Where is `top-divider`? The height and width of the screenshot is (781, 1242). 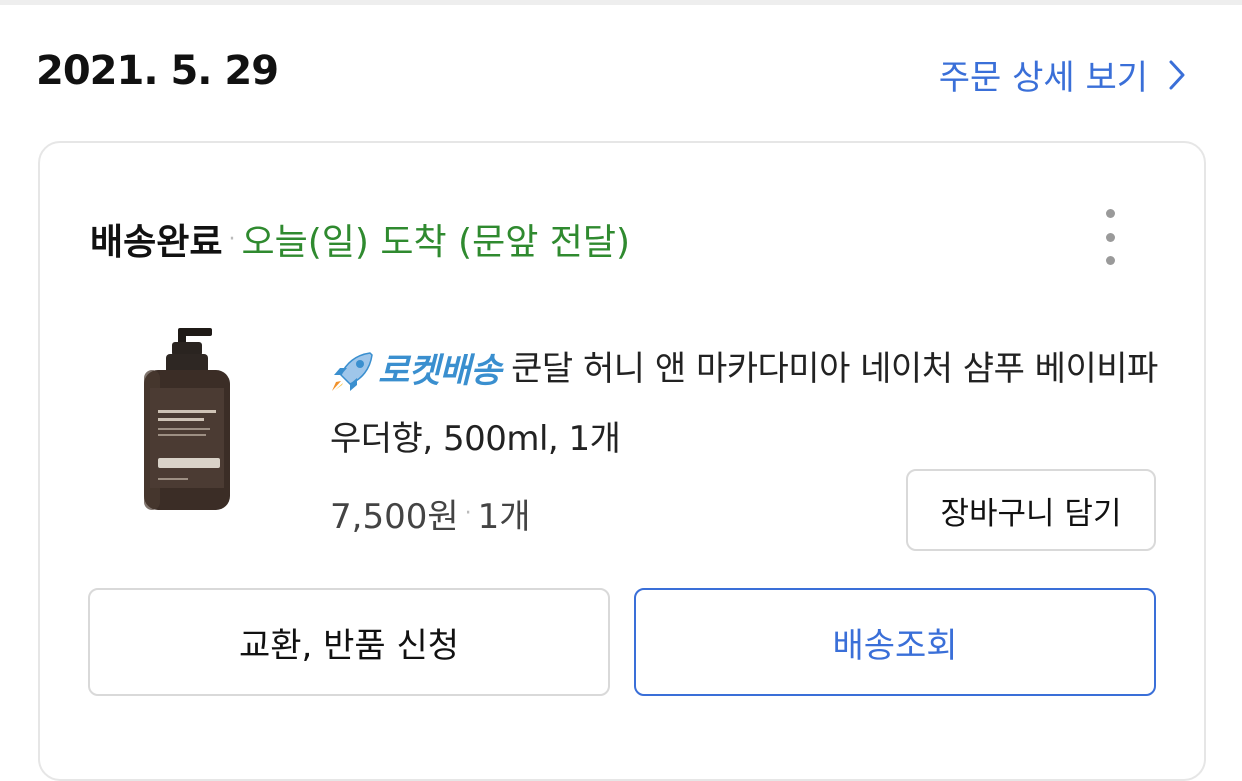
top-divider is located at coordinates (621, 2).